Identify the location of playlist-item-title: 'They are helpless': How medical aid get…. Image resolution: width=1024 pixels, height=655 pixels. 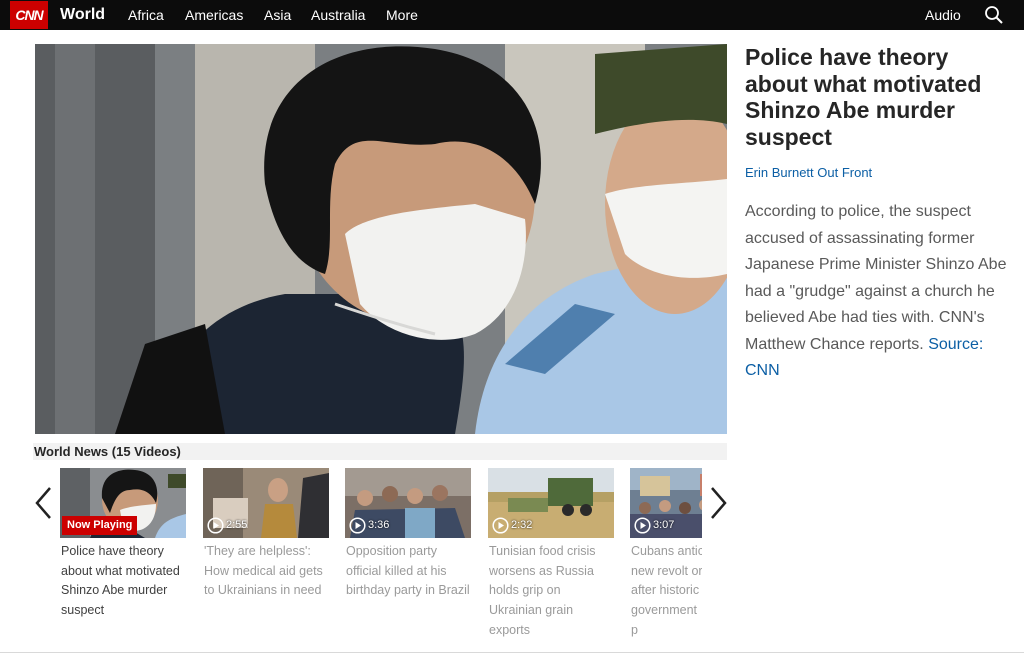
(266, 571).